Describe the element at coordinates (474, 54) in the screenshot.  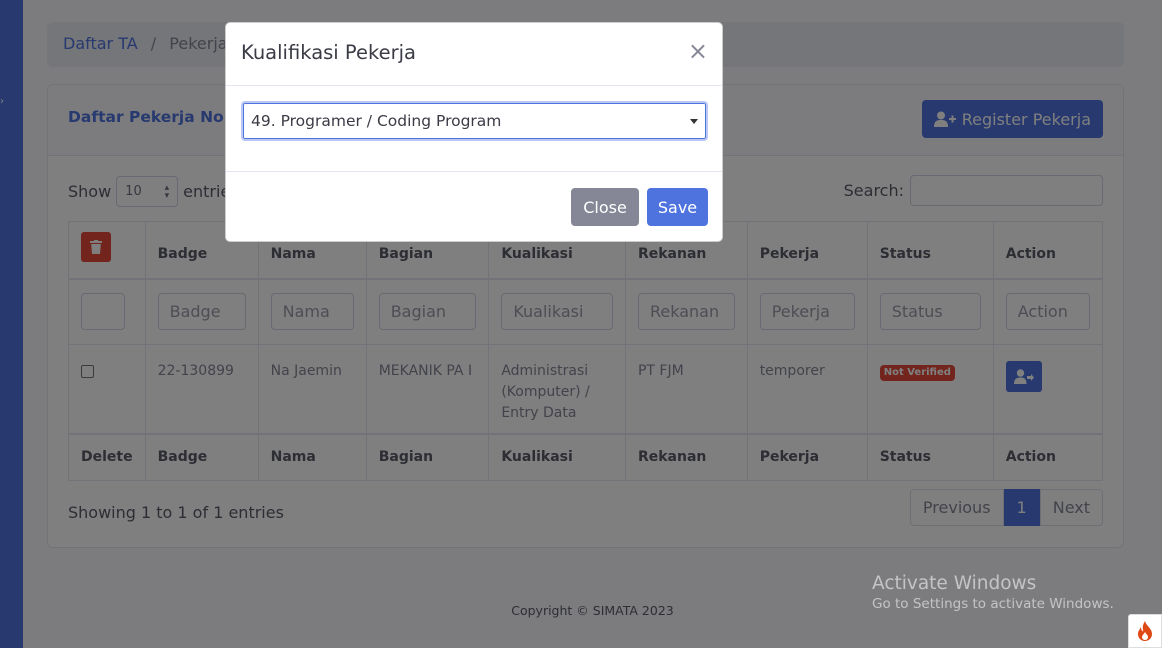
I see `modal-header: Kualifikasi Pekerja ×` at that location.